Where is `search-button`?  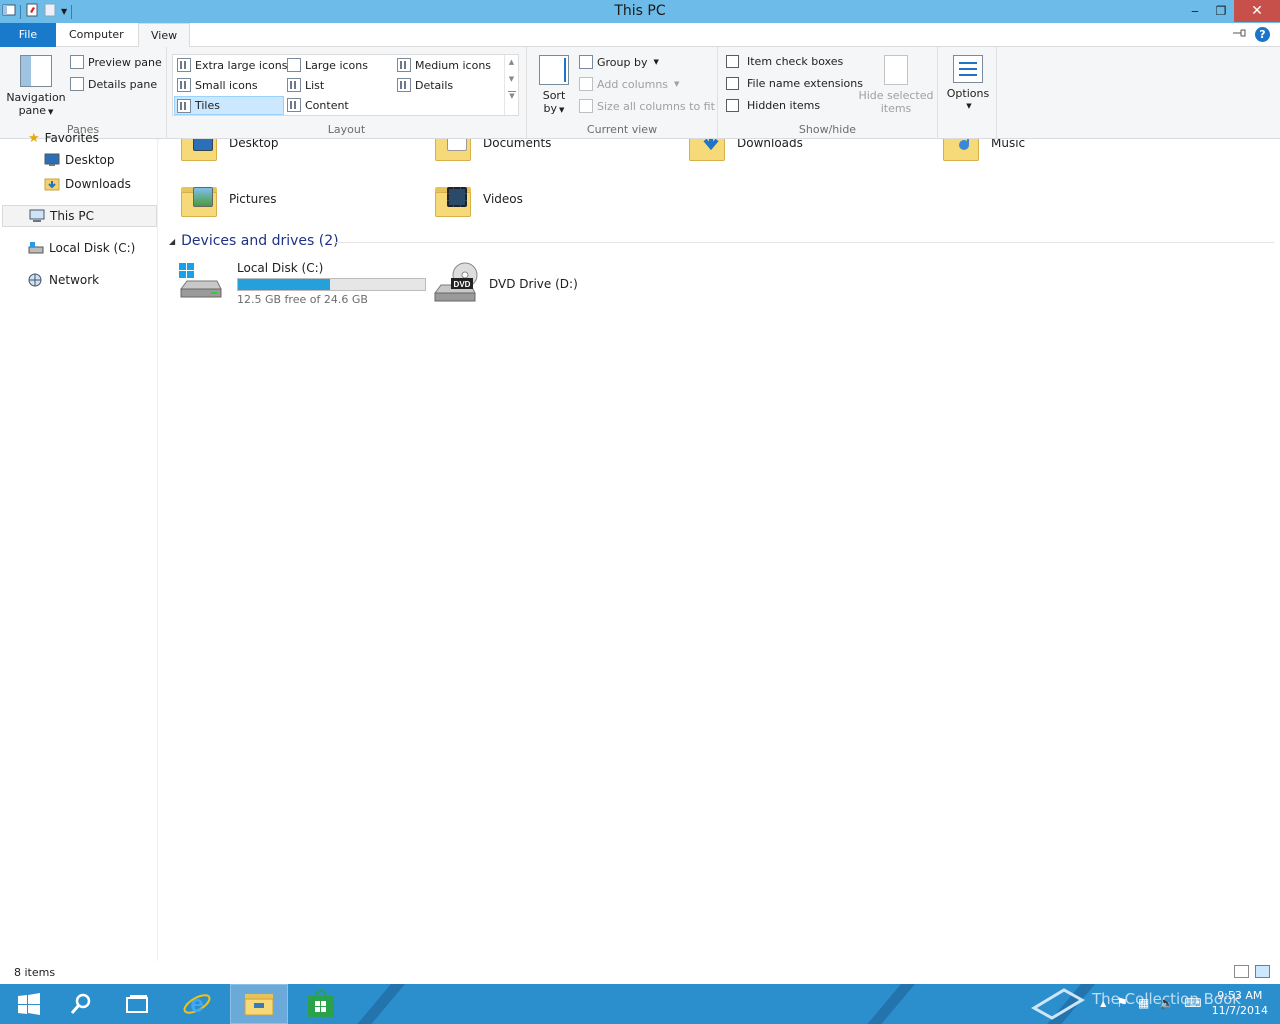 search-button is located at coordinates (81, 1004).